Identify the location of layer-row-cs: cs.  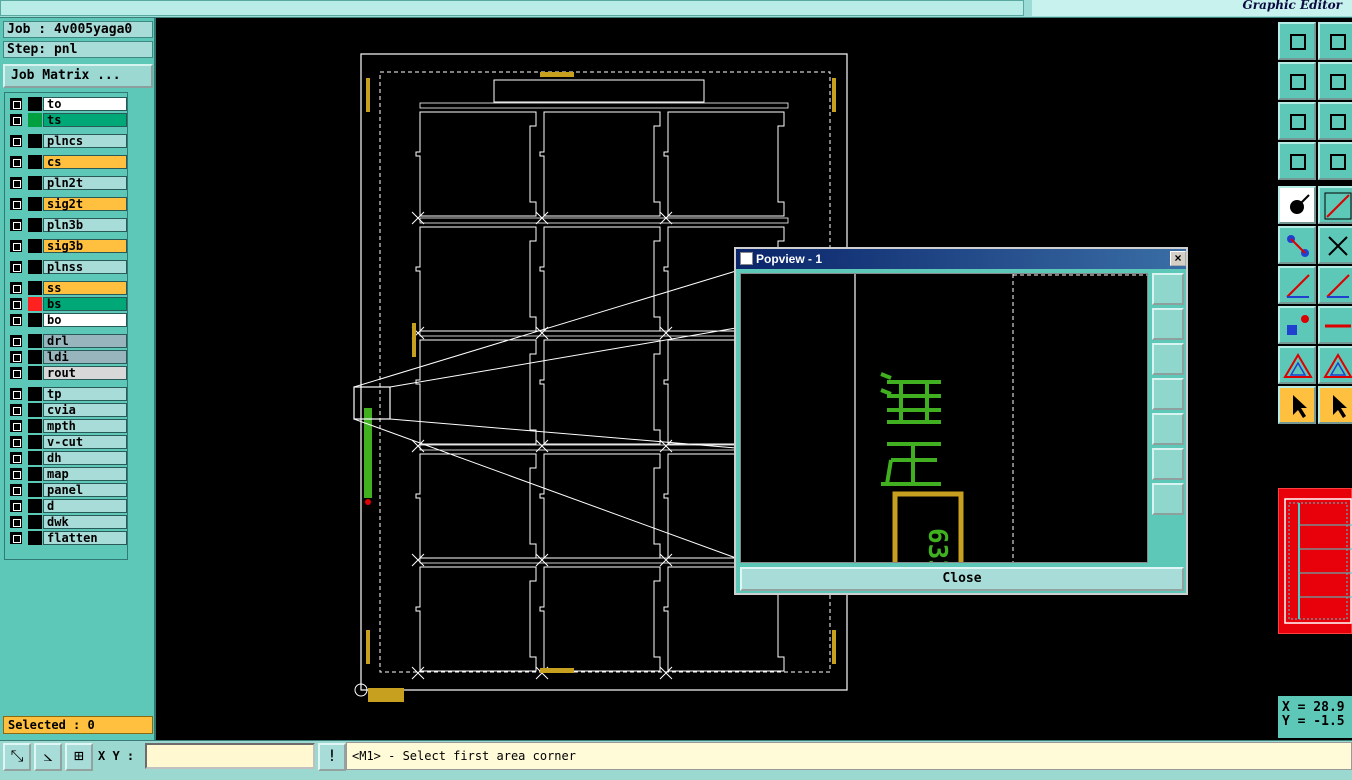
(67, 162).